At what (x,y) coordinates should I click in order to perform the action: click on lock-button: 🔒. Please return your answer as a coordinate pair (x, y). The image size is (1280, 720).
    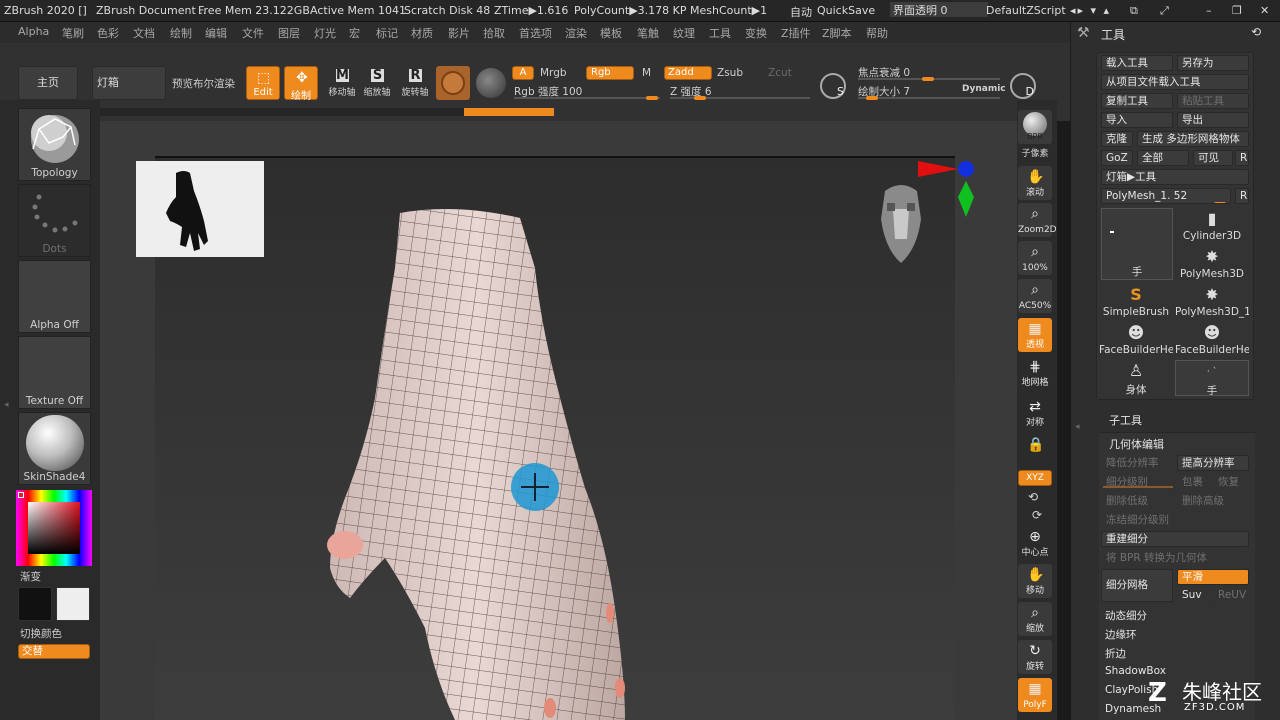
    Looking at the image, I should click on (1035, 451).